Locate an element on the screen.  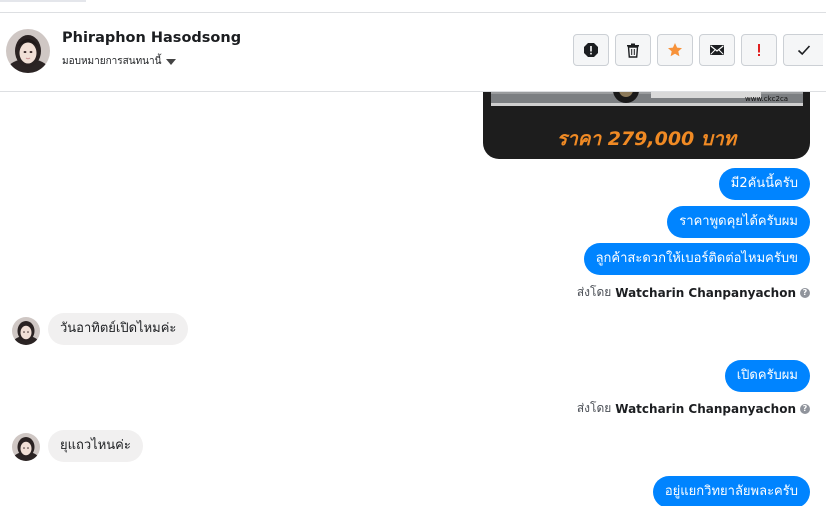
incoming-message: ยุแถวไหนค่ะ is located at coordinates (95, 446).